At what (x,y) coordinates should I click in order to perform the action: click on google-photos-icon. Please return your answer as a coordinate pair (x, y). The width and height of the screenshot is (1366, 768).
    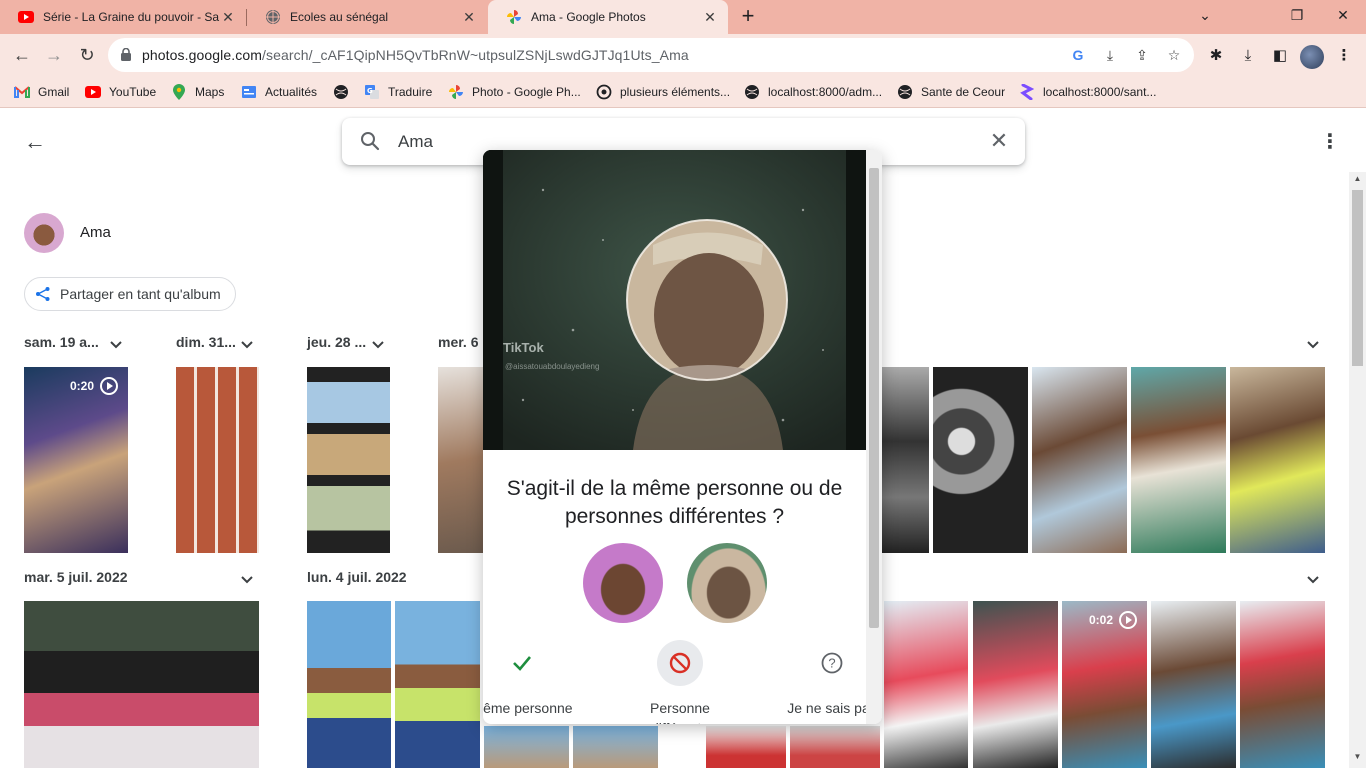
    Looking at the image, I should click on (456, 92).